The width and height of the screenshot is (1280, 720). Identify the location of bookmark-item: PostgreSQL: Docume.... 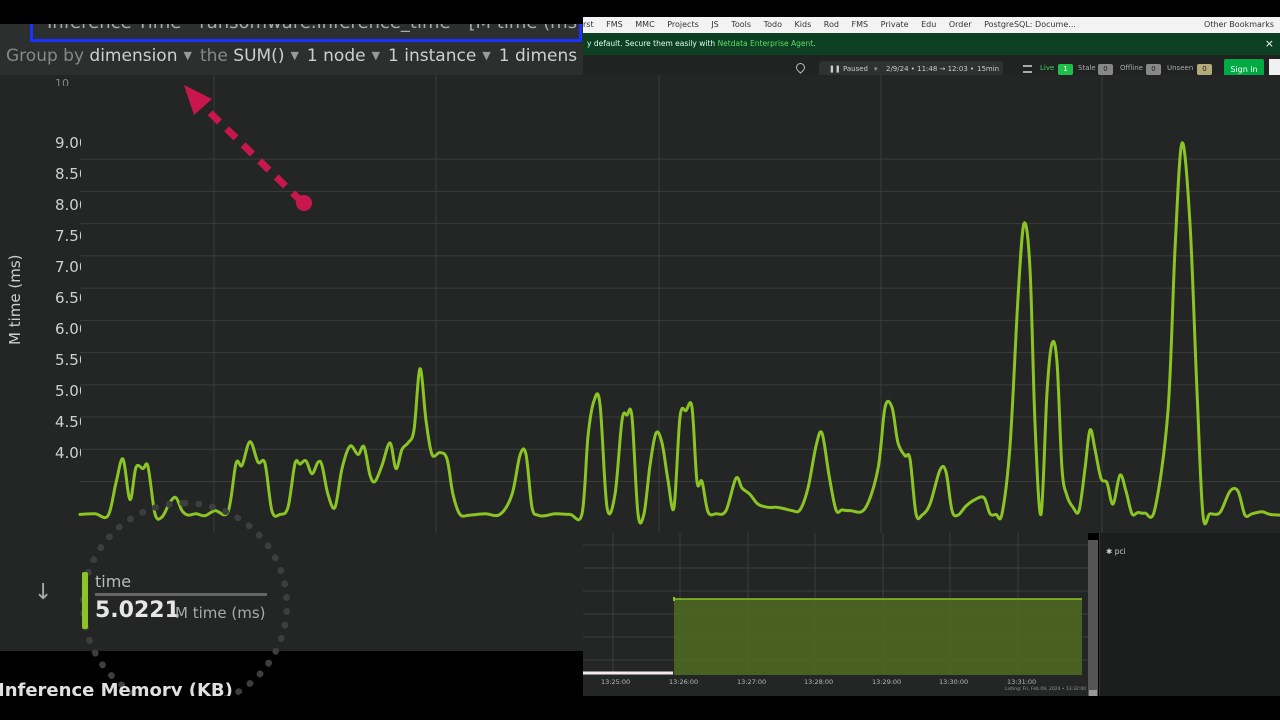
(1030, 25).